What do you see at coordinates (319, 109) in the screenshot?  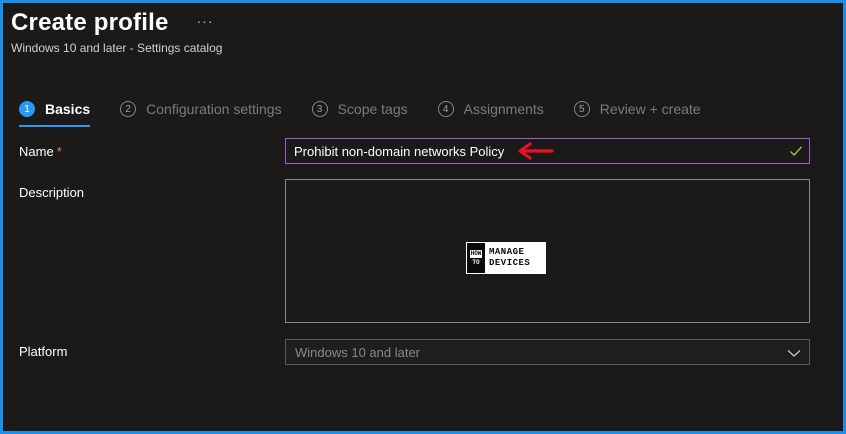 I see `step-number-badge: 3` at bounding box center [319, 109].